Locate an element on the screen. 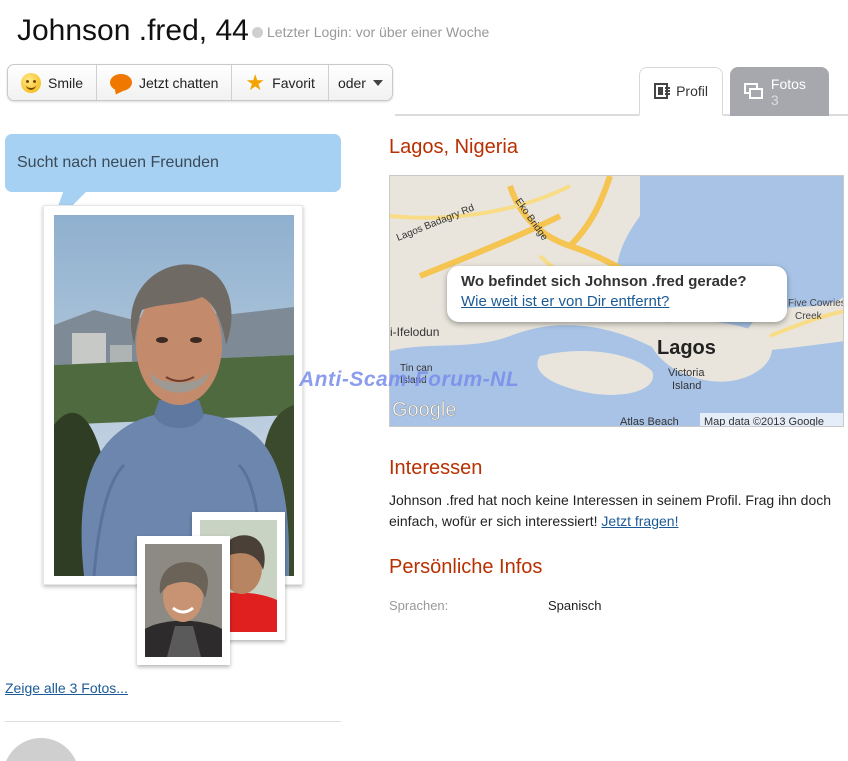  profile-card-icon is located at coordinates (662, 91).